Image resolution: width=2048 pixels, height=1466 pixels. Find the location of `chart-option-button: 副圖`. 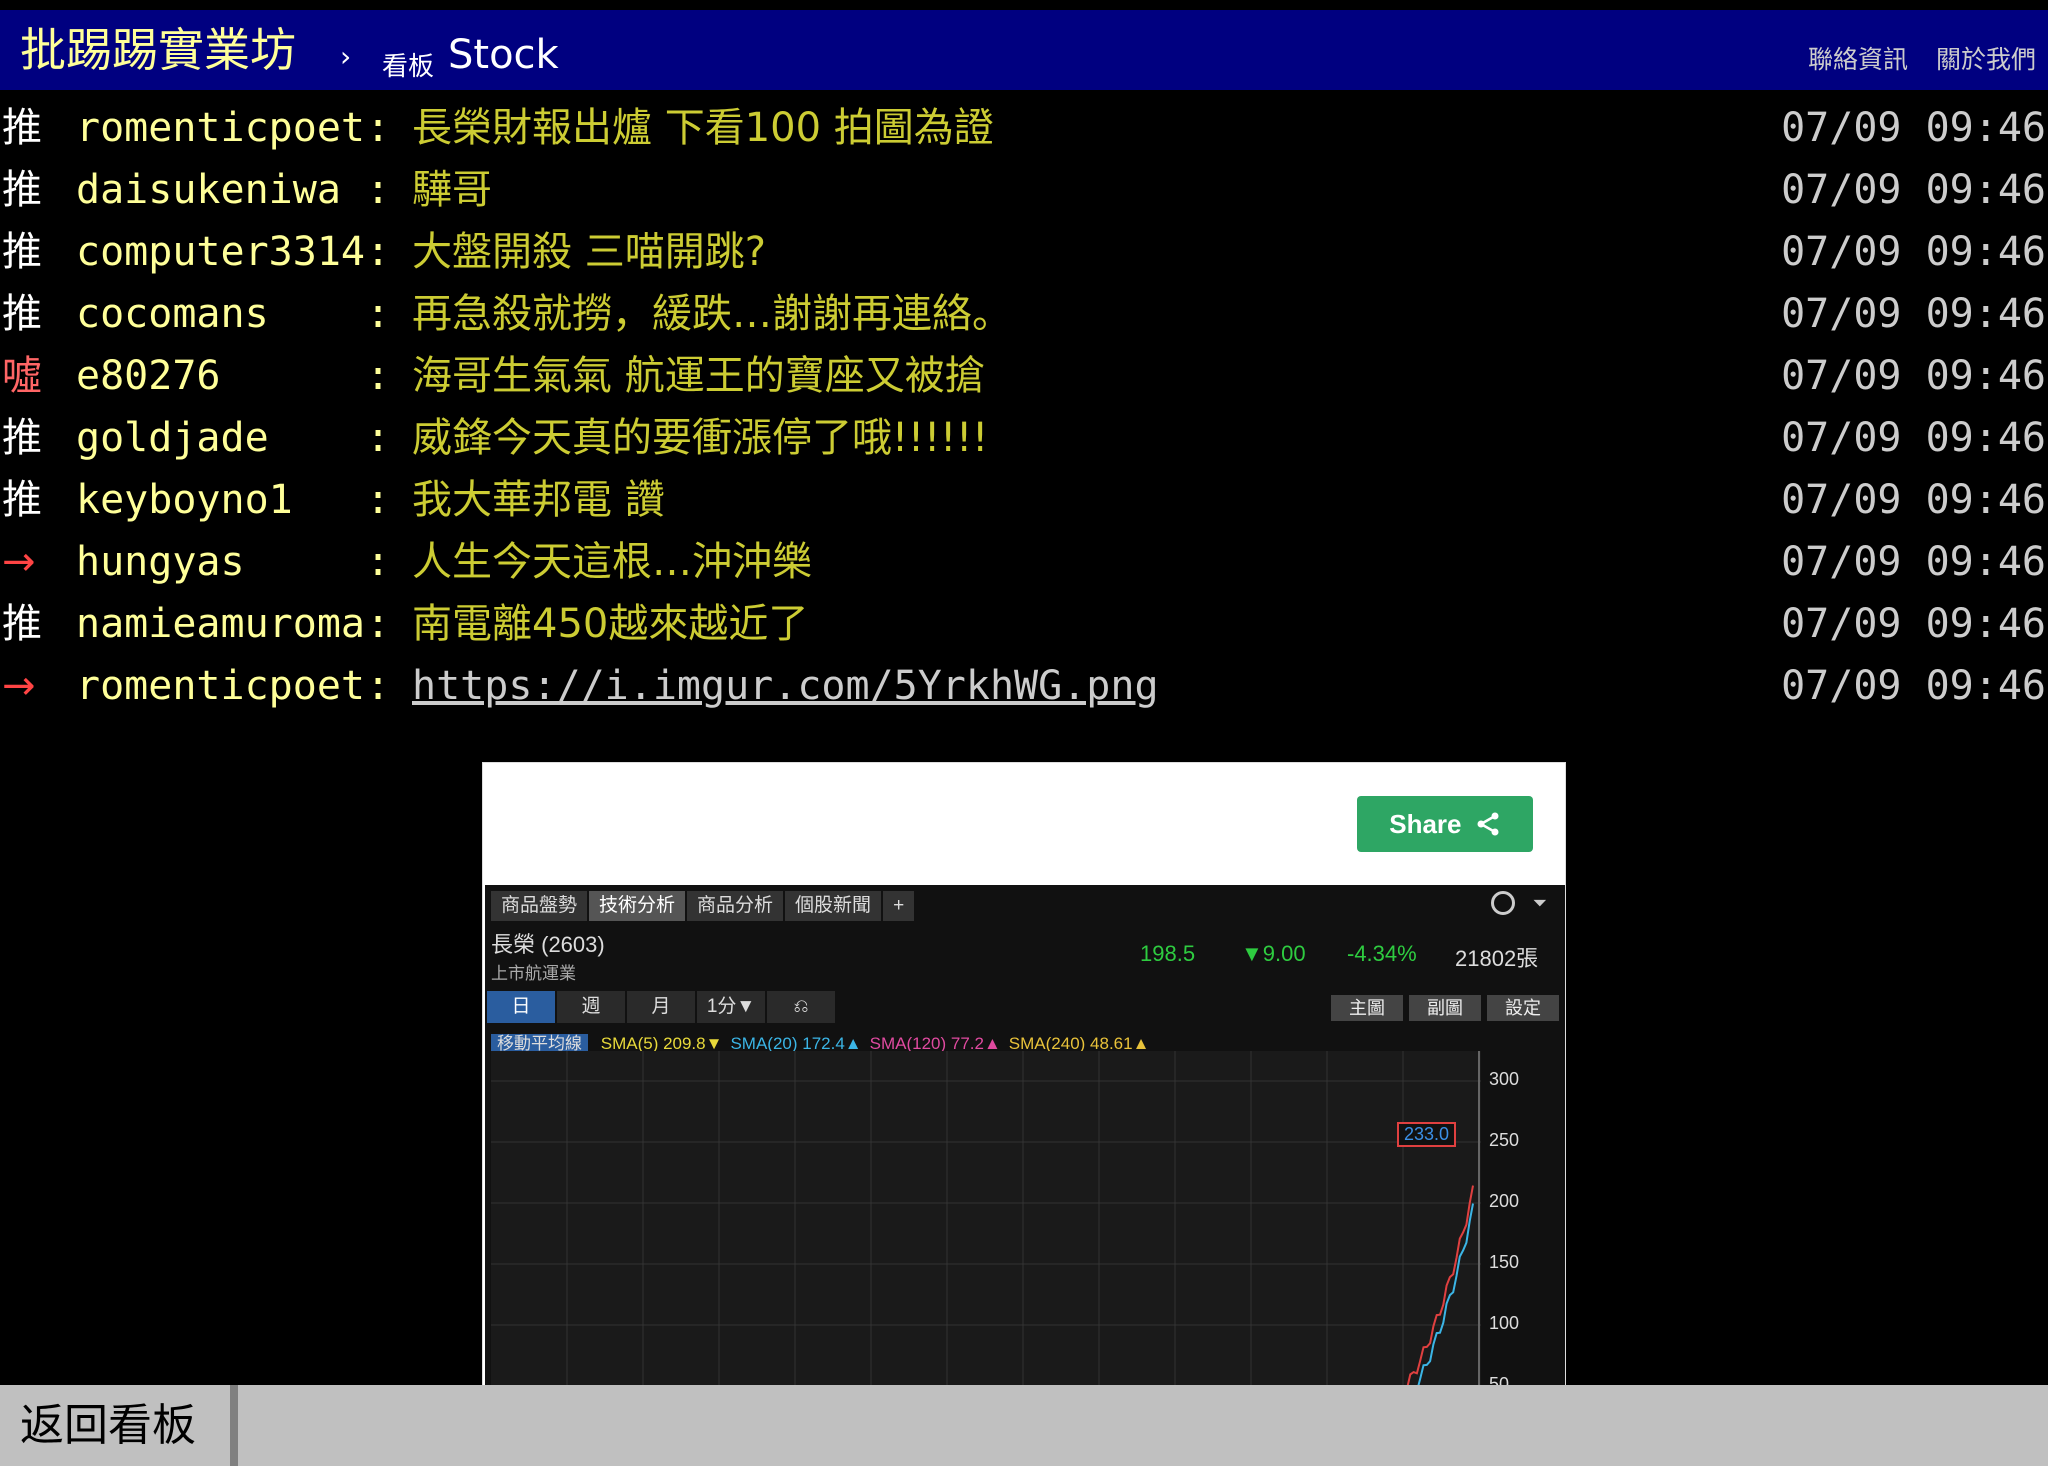

chart-option-button: 副圖 is located at coordinates (1445, 1008).